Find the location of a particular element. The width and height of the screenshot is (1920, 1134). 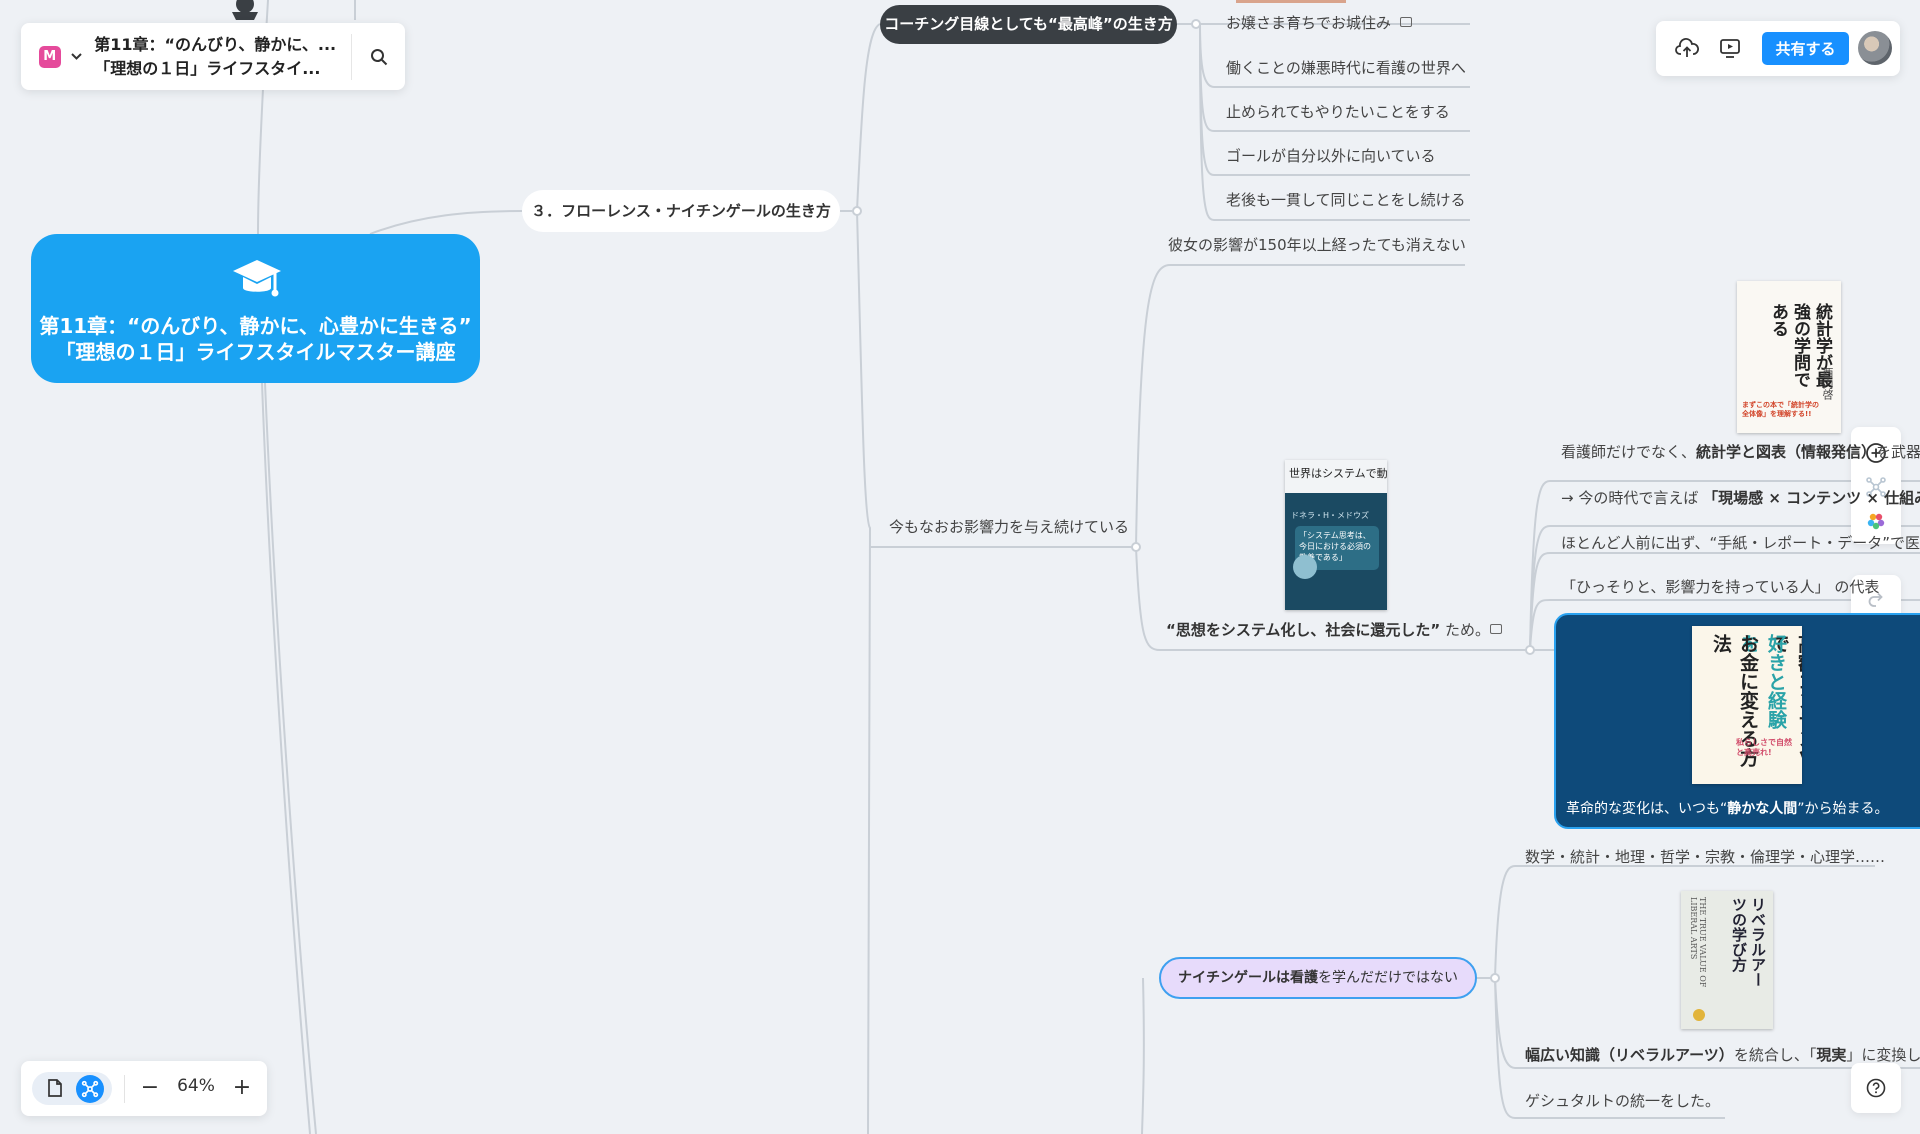

liberal-bold: 現実 is located at coordinates (1831, 1055).